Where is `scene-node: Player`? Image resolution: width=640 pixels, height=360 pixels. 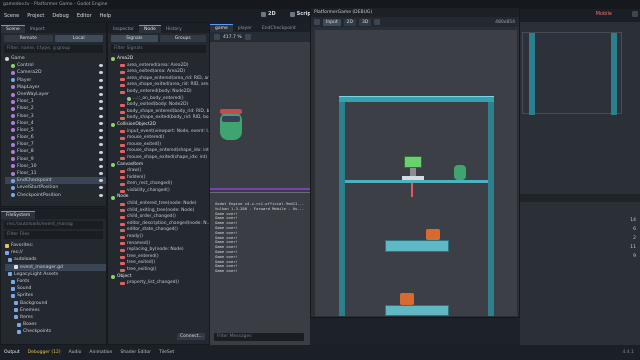 scene-node: Player is located at coordinates (55, 80).